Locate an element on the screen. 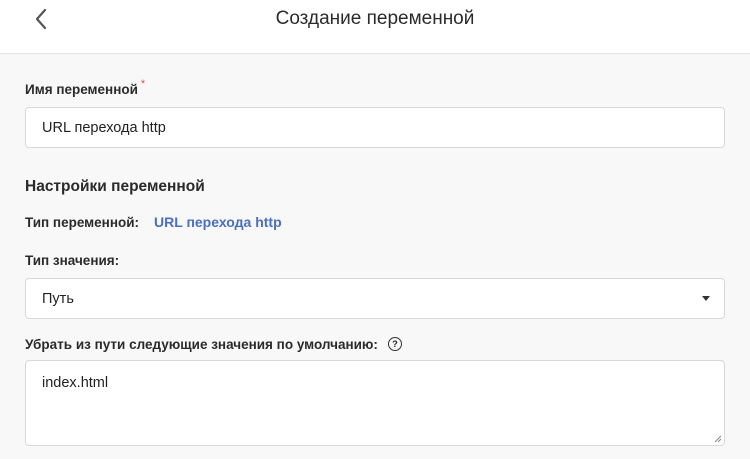  variable-name-input: URL перехода http is located at coordinates (375, 127).